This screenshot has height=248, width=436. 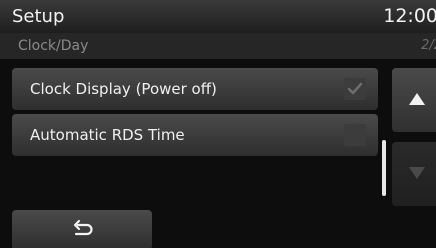 I want to click on page-title: Setup, so click(x=38, y=16).